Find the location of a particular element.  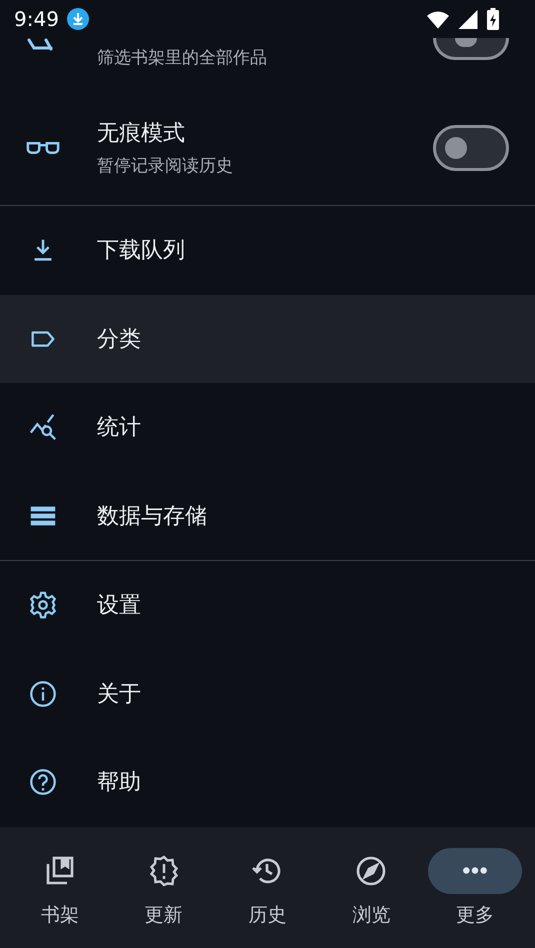

nav-tab: 历史 is located at coordinates (268, 888).